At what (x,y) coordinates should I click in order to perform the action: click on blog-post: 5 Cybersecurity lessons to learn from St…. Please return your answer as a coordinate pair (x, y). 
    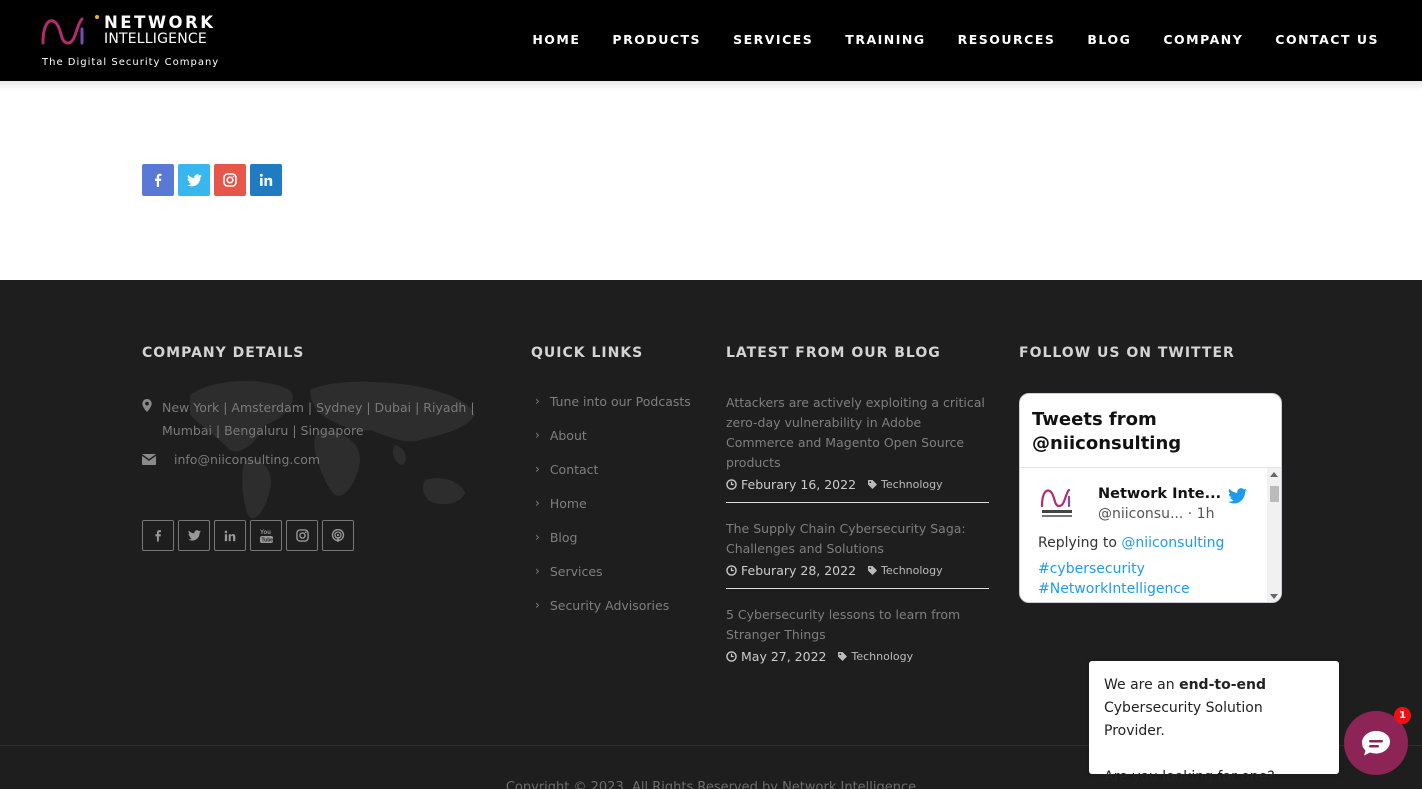
    Looking at the image, I should click on (857, 639).